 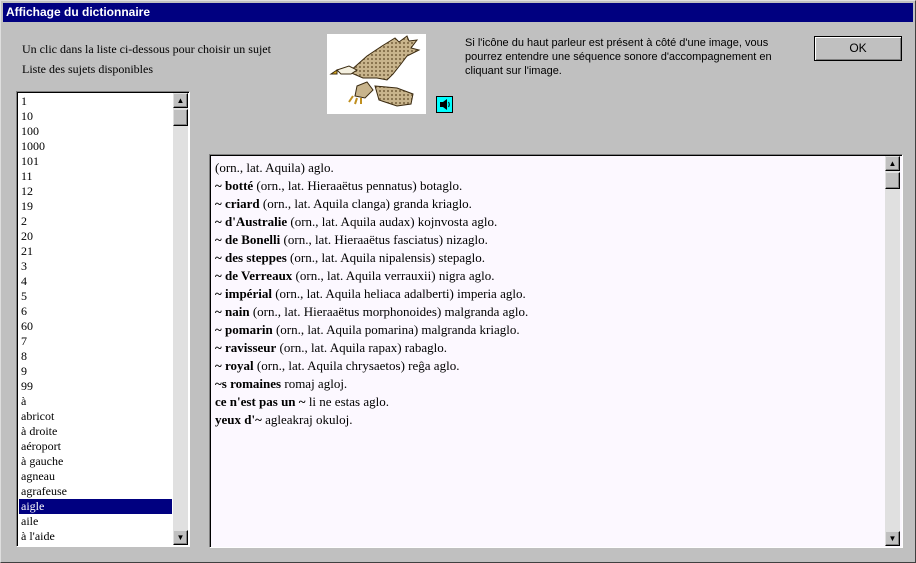 What do you see at coordinates (95, 506) in the screenshot?
I see `list-item: aigle` at bounding box center [95, 506].